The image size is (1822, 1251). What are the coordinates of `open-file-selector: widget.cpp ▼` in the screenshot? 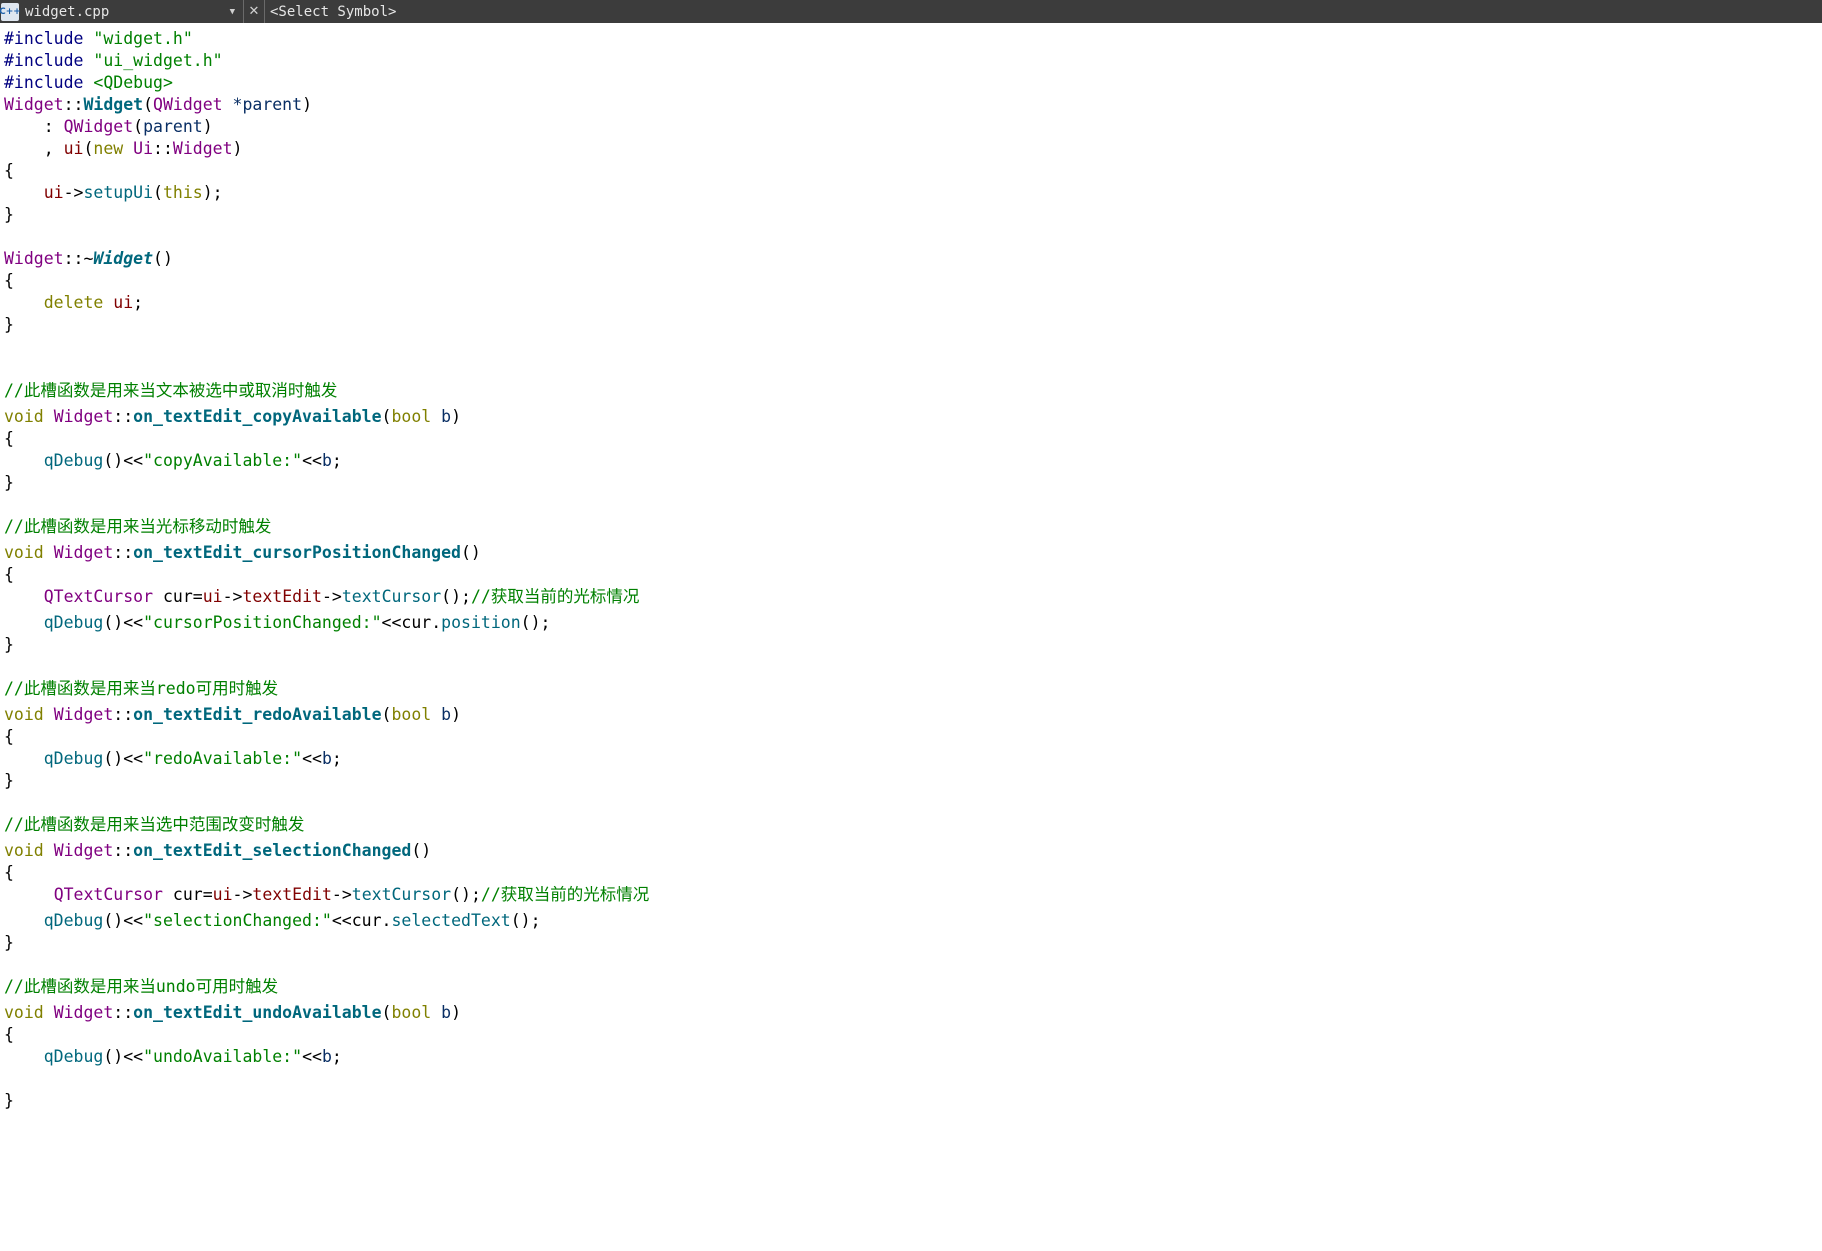 It's located at (131, 11).